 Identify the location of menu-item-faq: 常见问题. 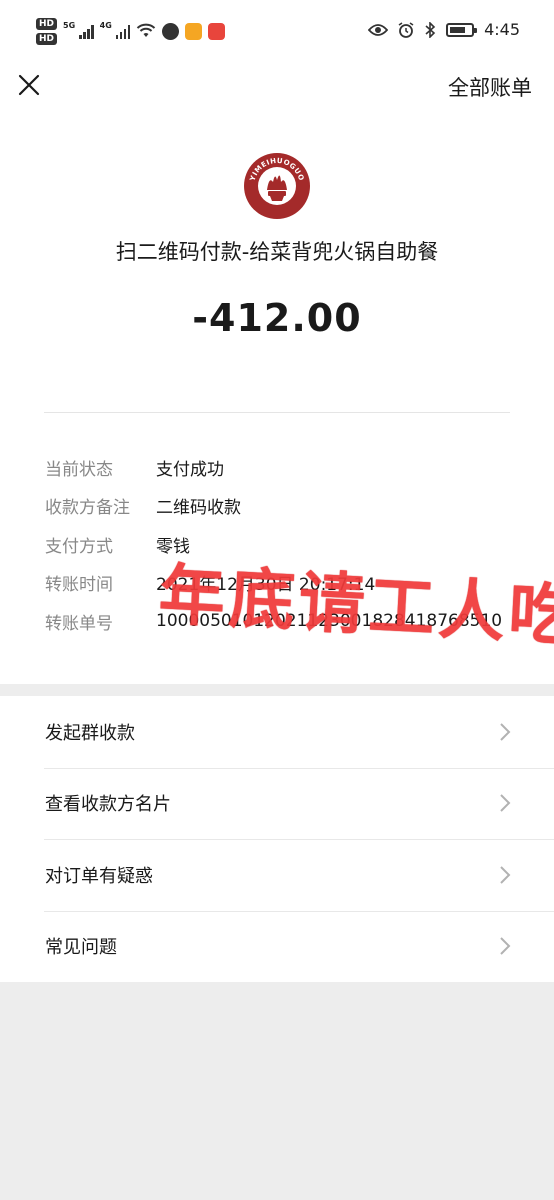
(277, 946).